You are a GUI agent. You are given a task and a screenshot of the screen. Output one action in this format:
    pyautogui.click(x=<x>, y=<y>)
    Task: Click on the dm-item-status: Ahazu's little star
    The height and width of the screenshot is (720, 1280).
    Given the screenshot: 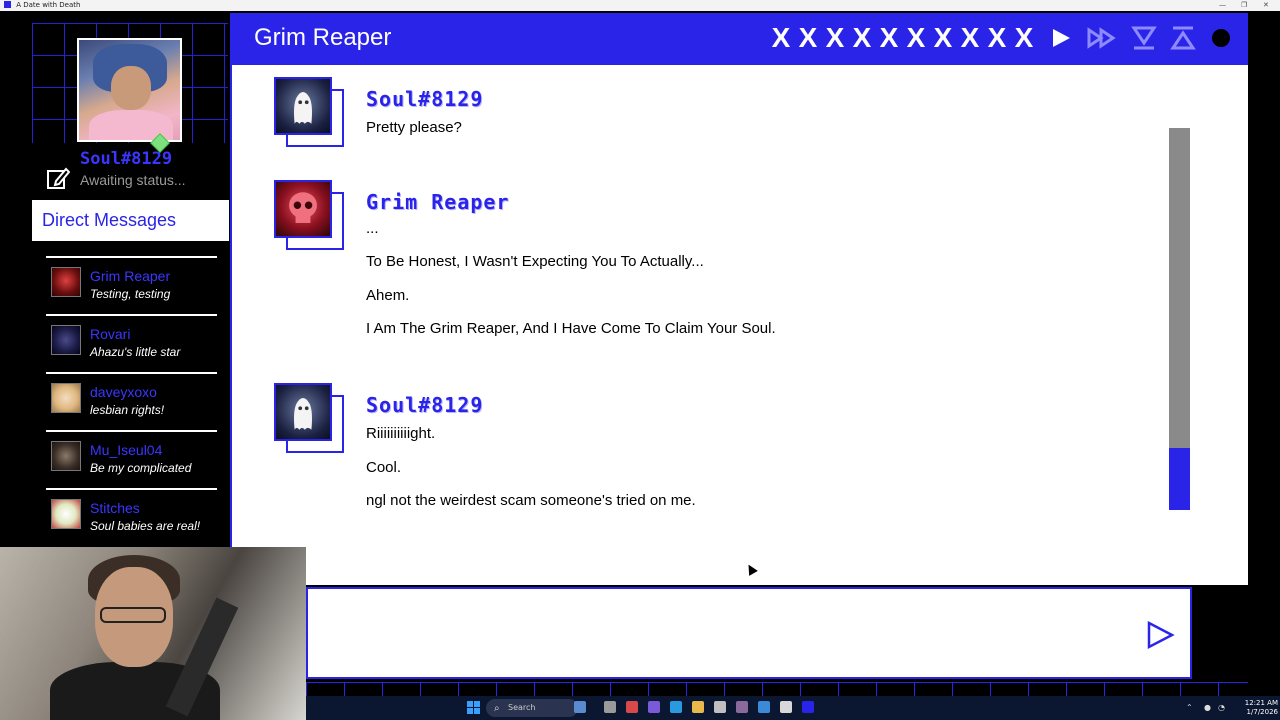 What is the action you would take?
    pyautogui.click(x=135, y=352)
    